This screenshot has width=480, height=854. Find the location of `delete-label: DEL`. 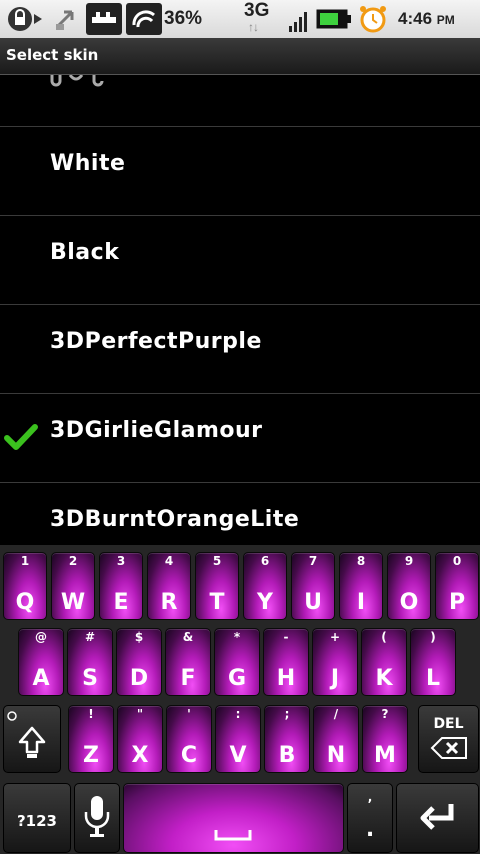

delete-label: DEL is located at coordinates (448, 724).